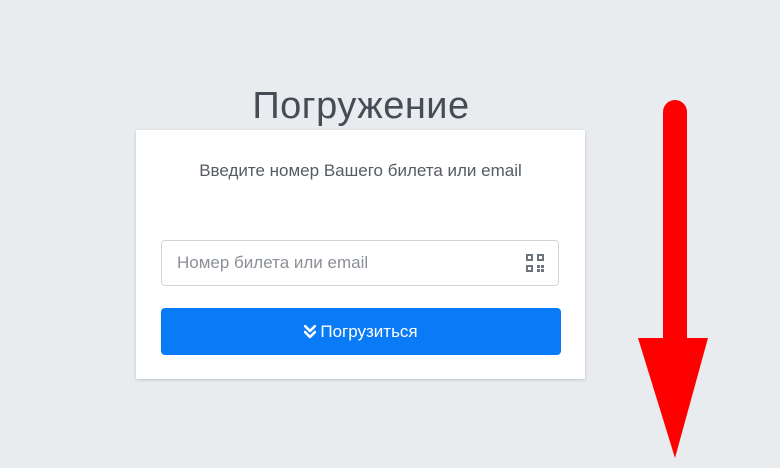 Image resolution: width=780 pixels, height=468 pixels. I want to click on page-title: Погружение, so click(361, 106).